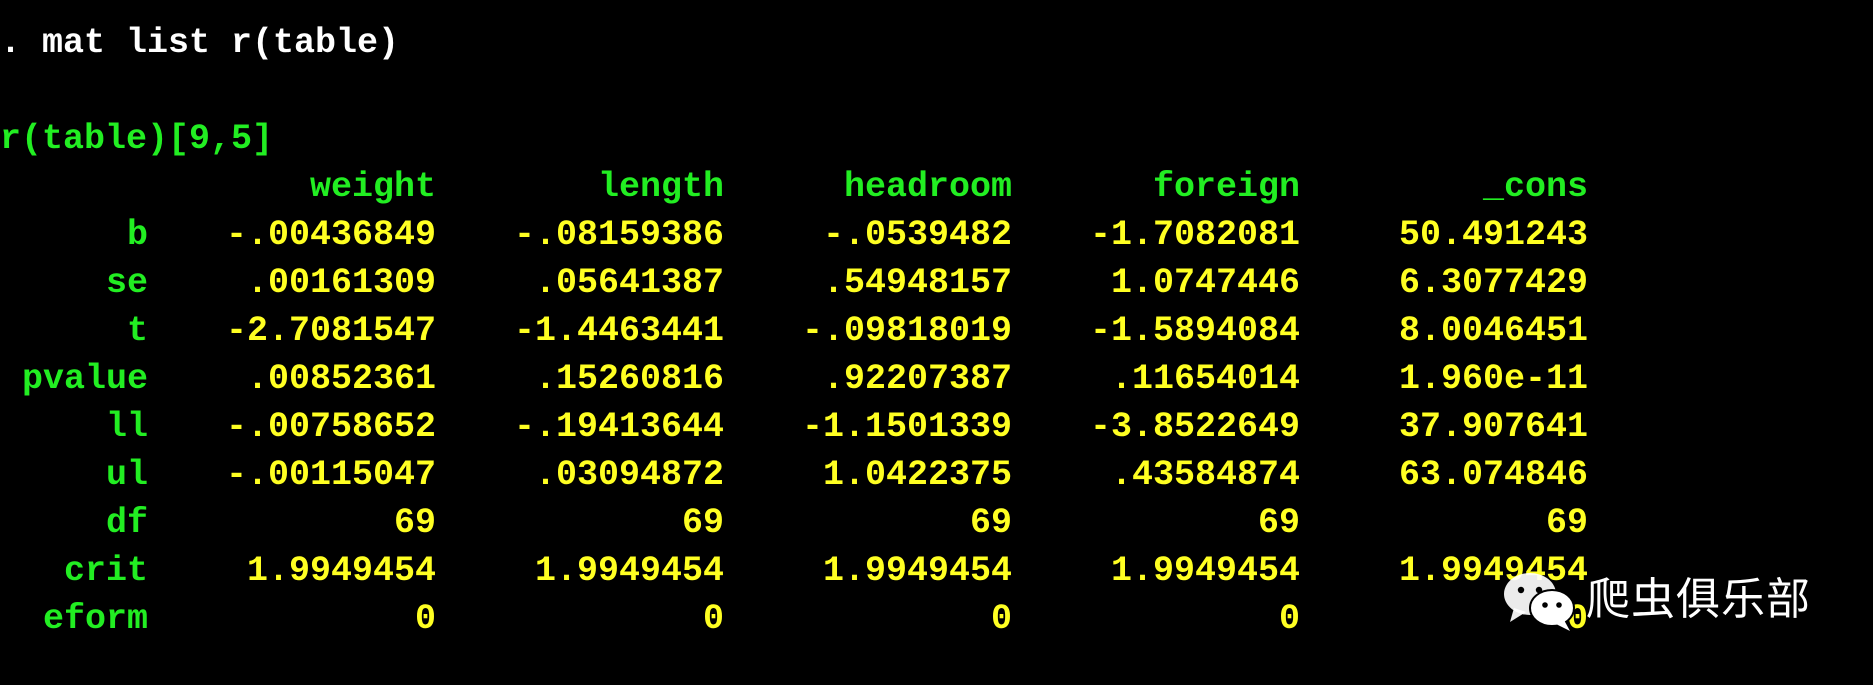 The width and height of the screenshot is (1873, 685). Describe the element at coordinates (927, 187) in the screenshot. I see `column-header: headroom` at that location.